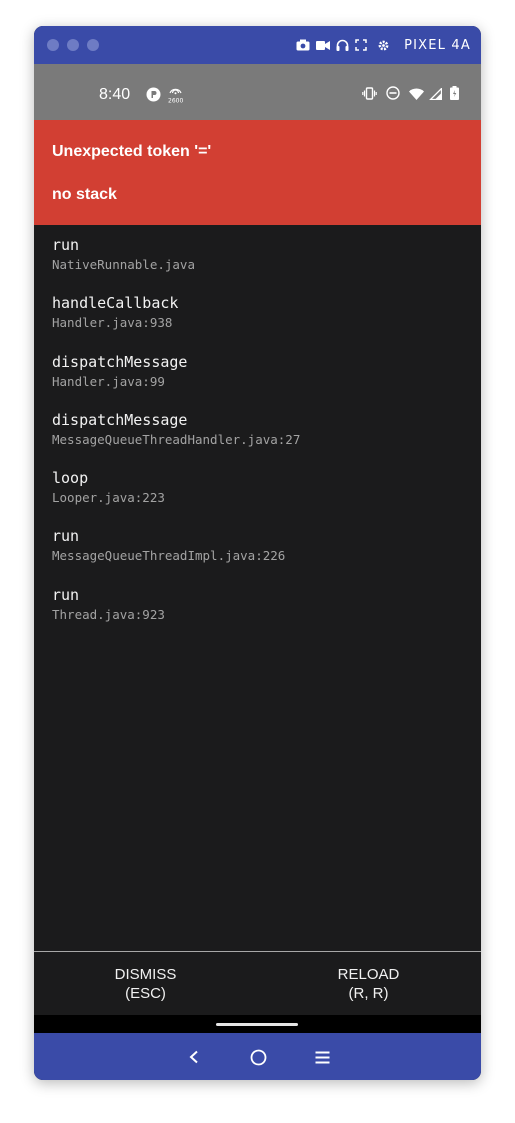  I want to click on stack-frame: run Thread.java:923, so click(262, 614).